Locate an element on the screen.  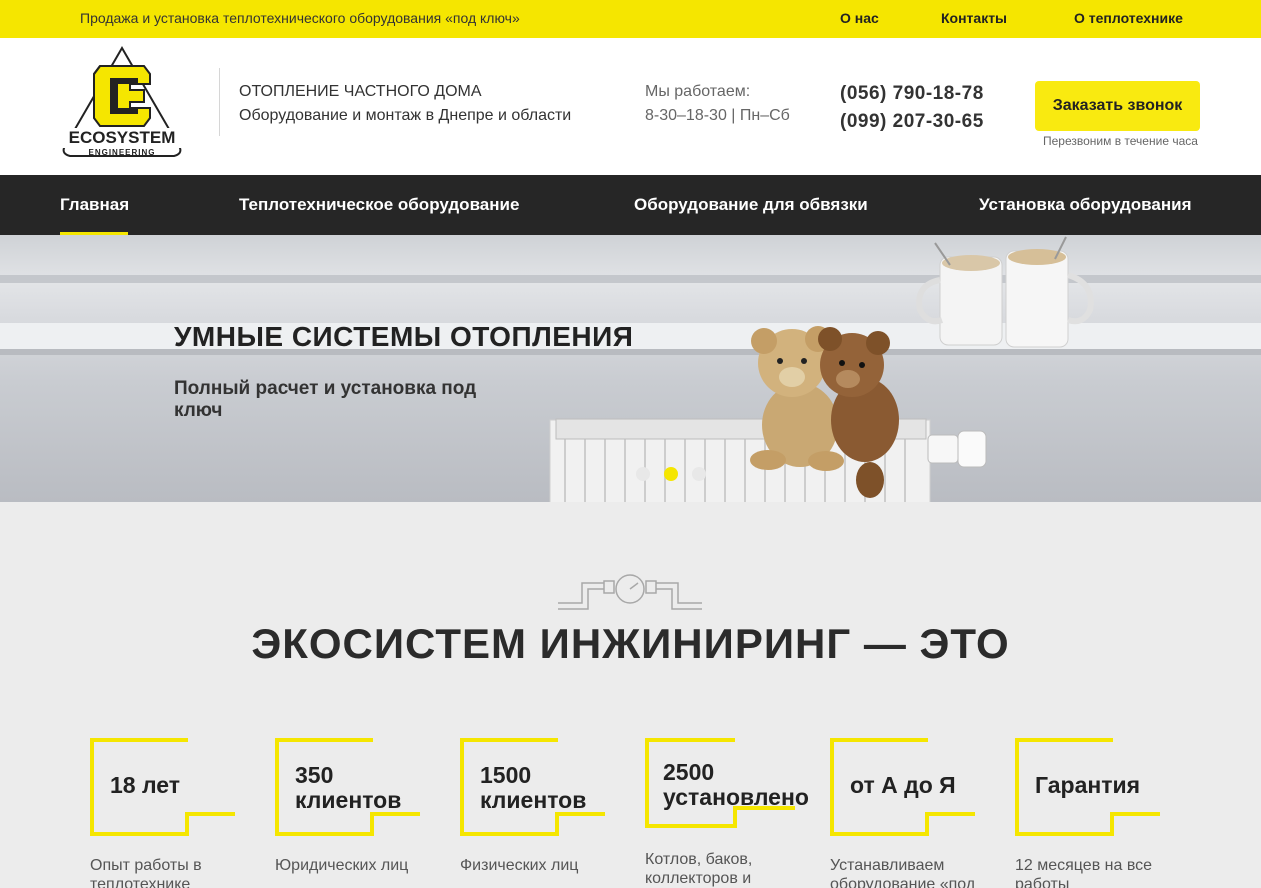
header-divider is located at coordinates (219, 102).